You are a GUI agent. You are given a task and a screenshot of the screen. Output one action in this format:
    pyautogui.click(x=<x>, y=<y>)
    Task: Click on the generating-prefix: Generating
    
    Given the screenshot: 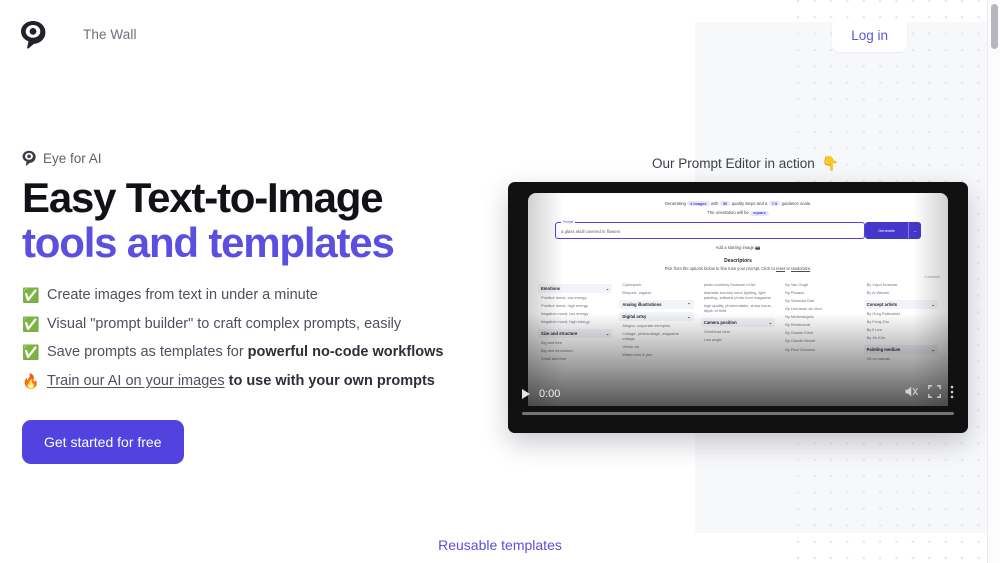 What is the action you would take?
    pyautogui.click(x=675, y=203)
    